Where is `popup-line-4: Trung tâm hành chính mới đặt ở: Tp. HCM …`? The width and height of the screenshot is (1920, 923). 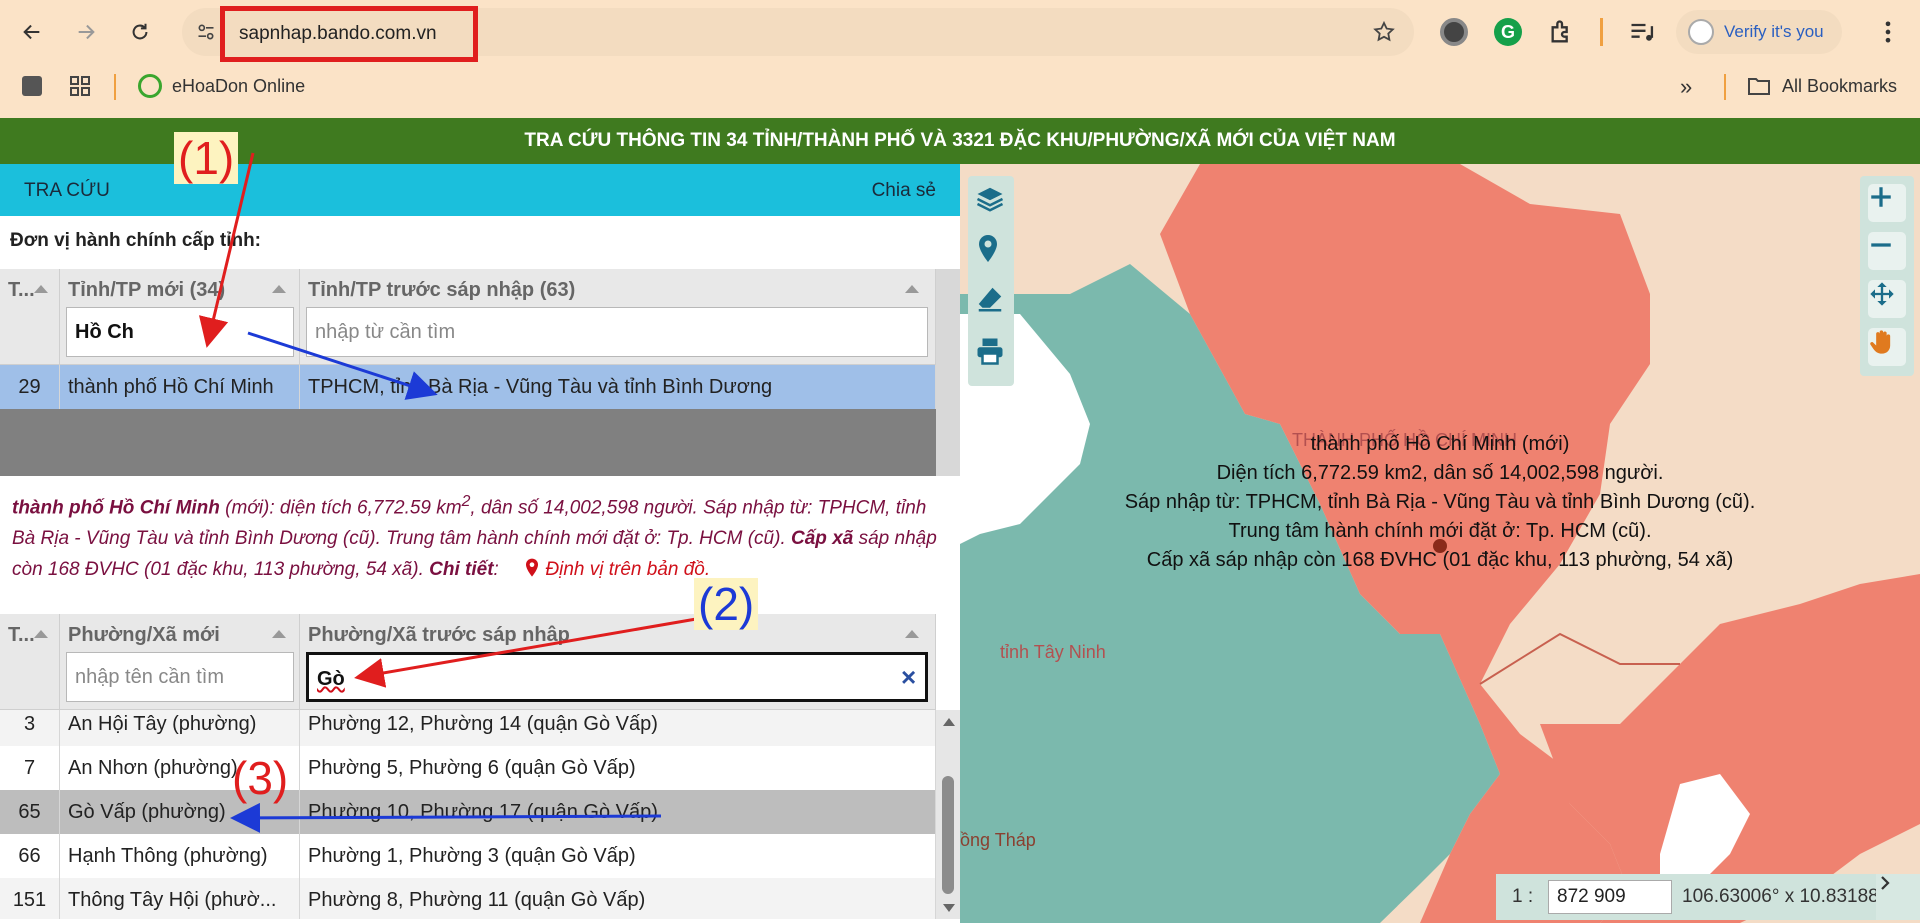 popup-line-4: Trung tâm hành chính mới đặt ở: Tp. HCM … is located at coordinates (1440, 531).